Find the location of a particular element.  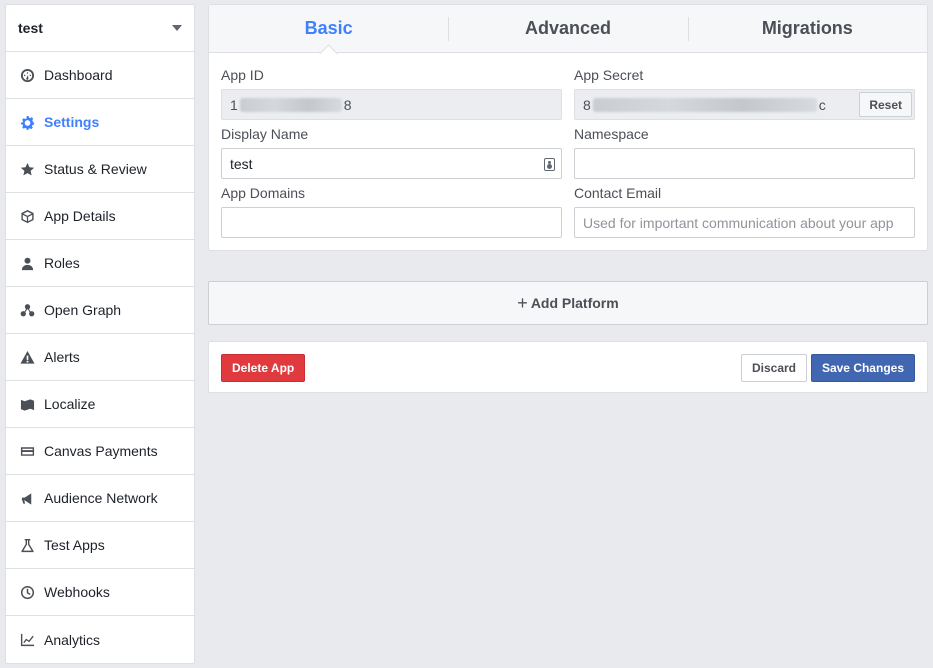

sidebar-item-canvas-payments: Canvas Payments is located at coordinates (100, 451).